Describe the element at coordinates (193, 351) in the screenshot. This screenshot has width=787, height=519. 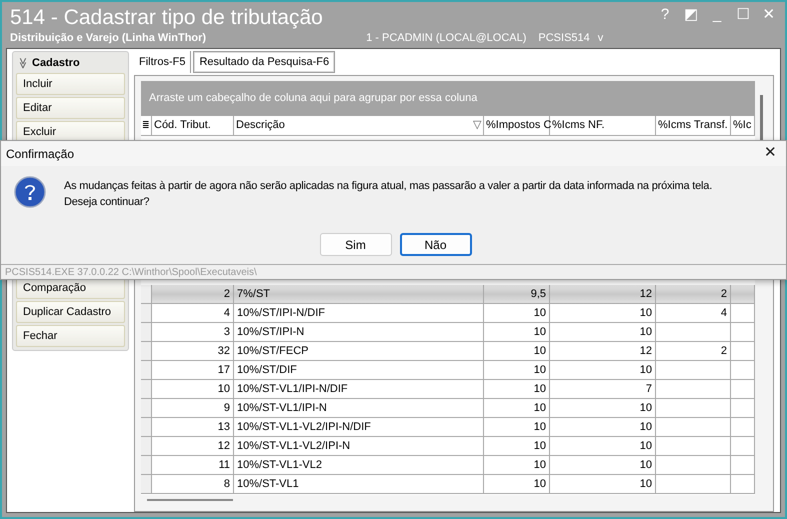
I see `table-cell: 32` at that location.